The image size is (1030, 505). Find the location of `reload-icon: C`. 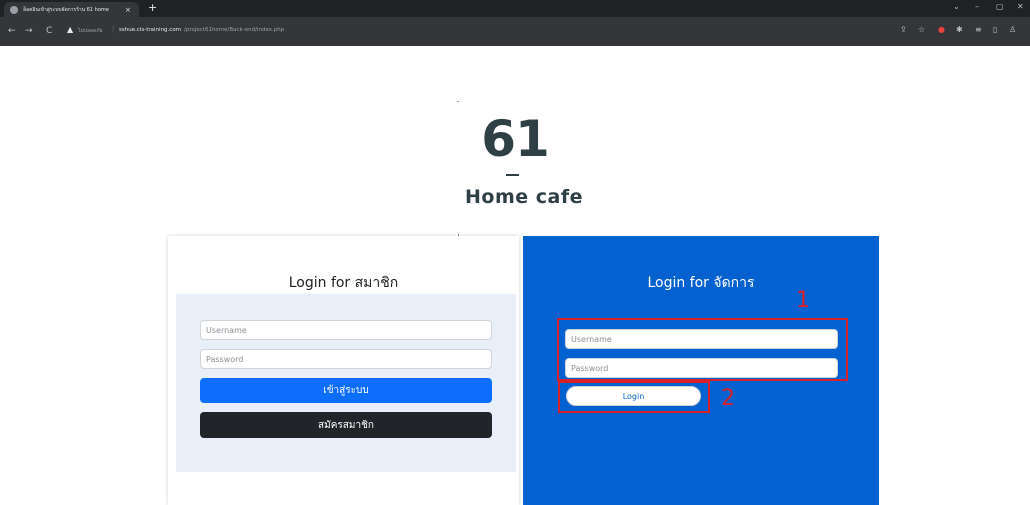

reload-icon: C is located at coordinates (49, 31).